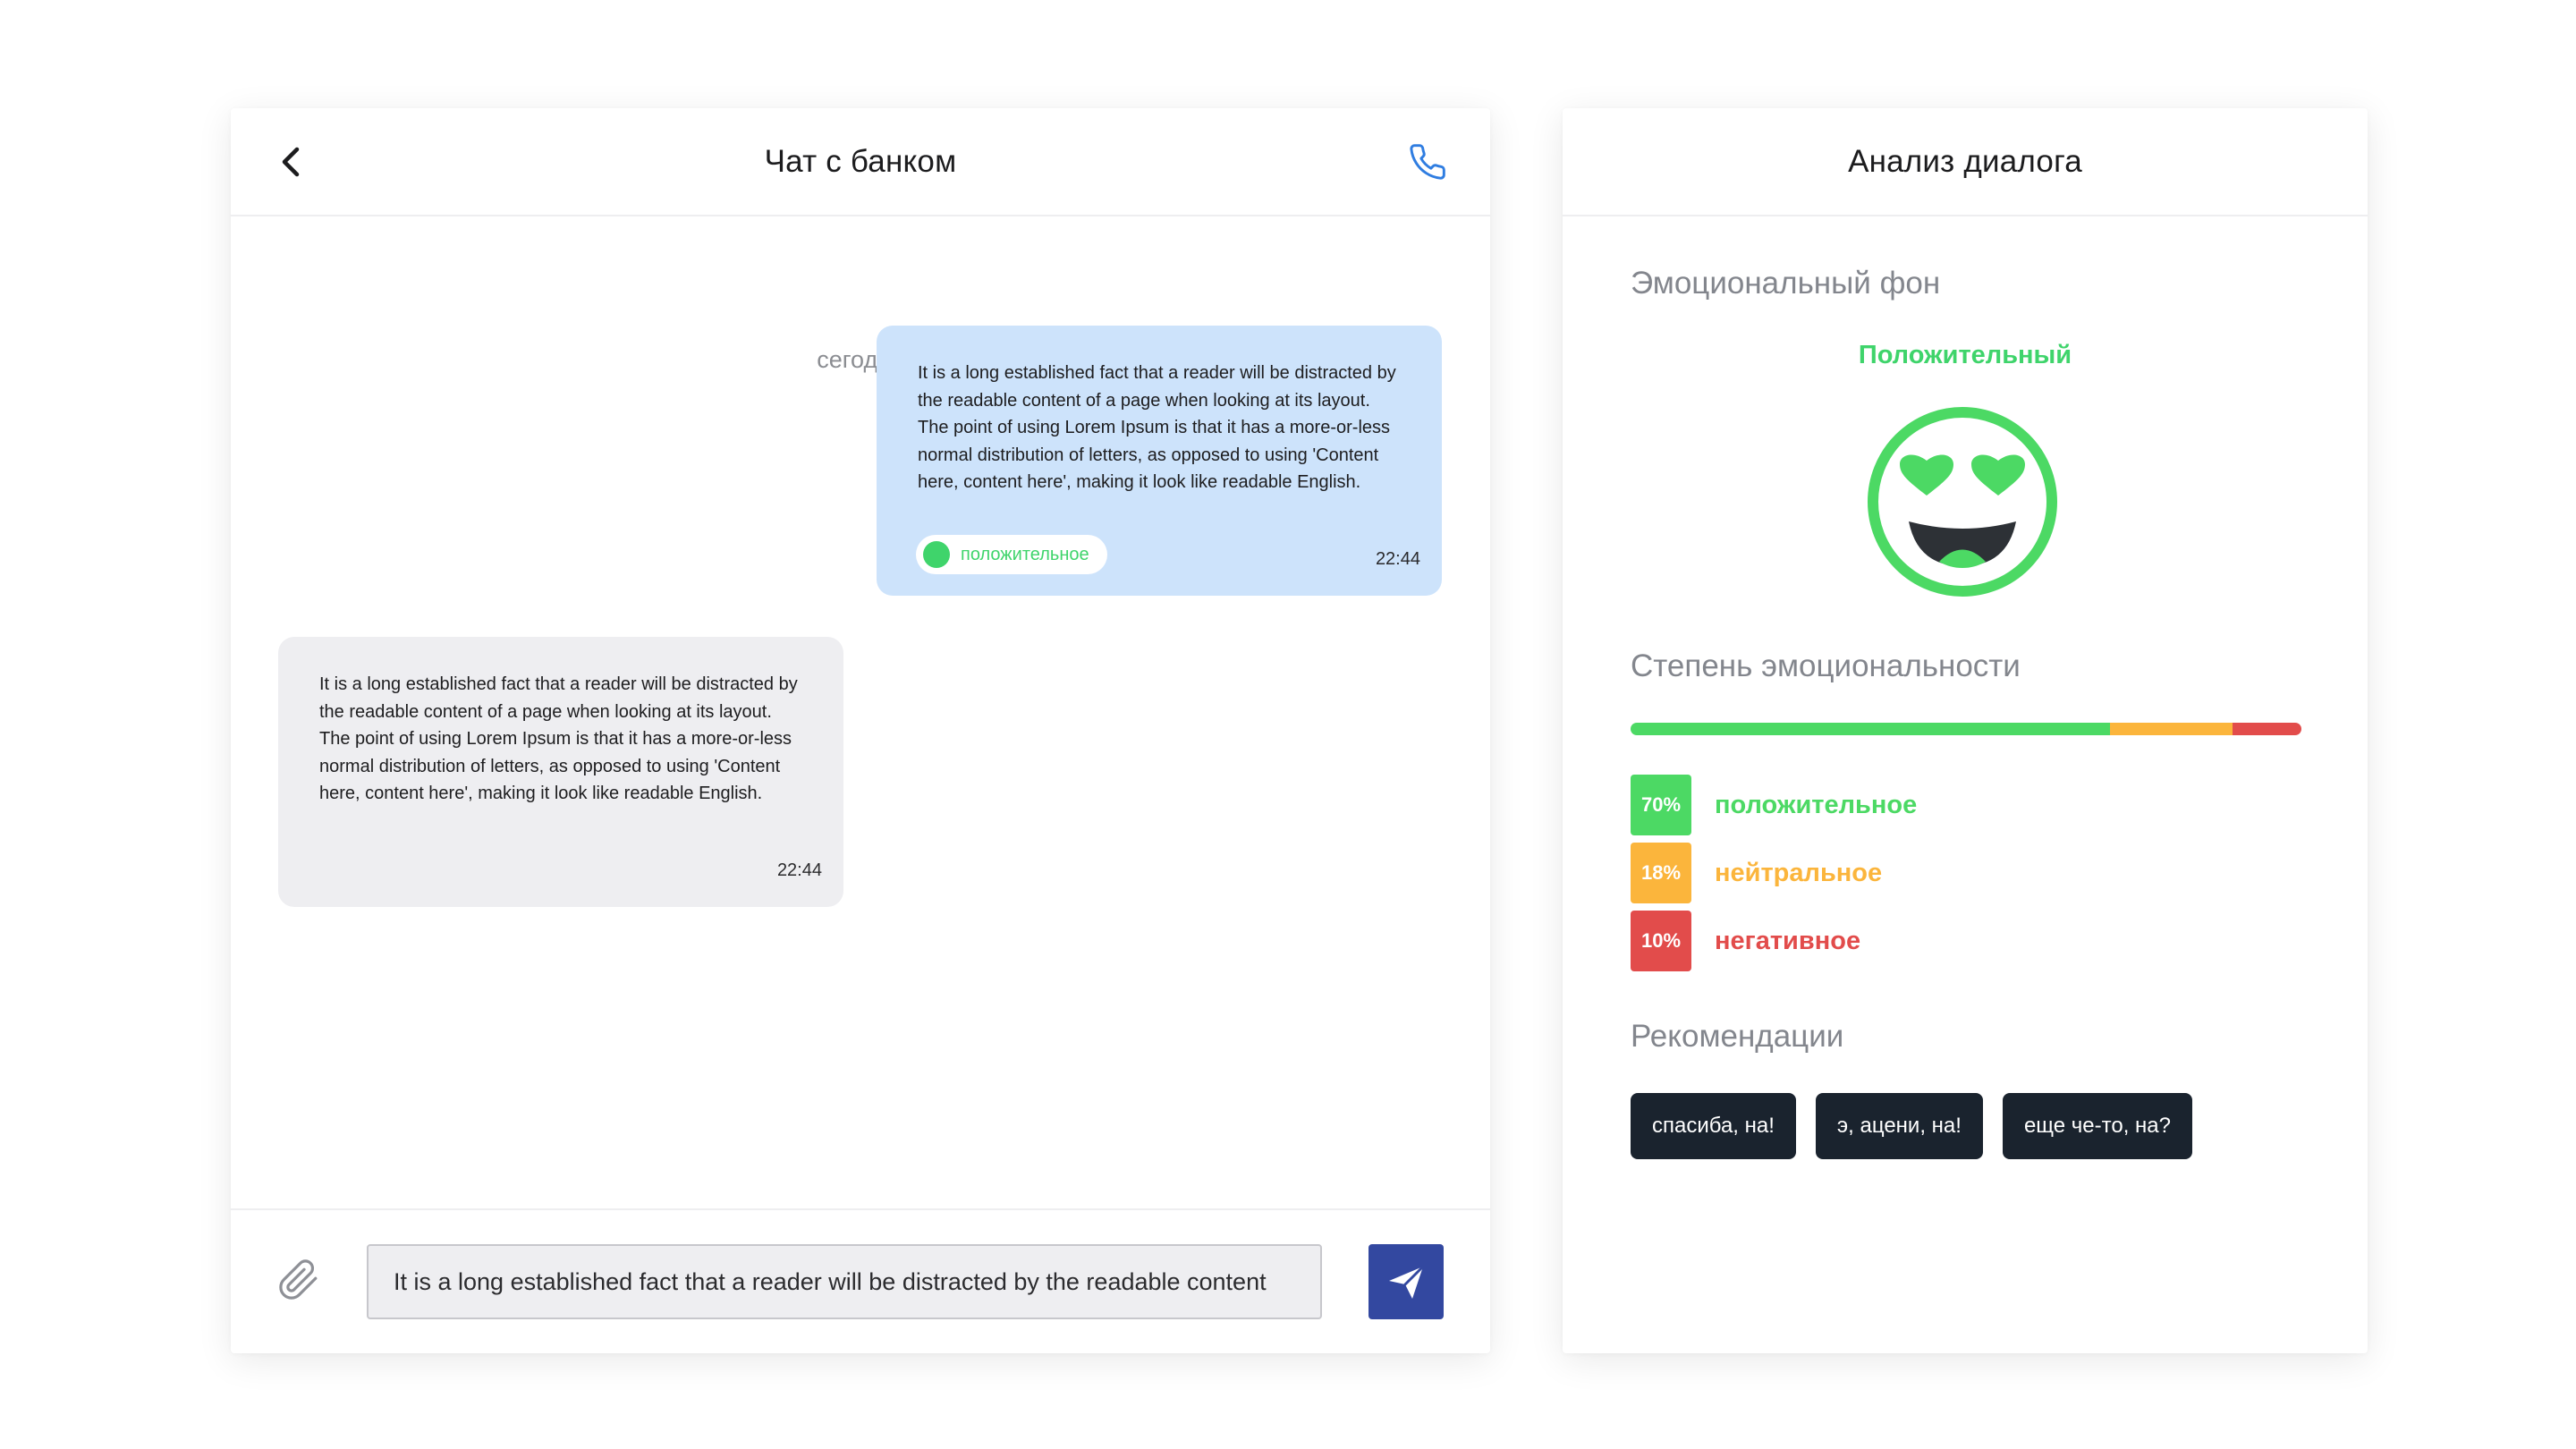 The image size is (2576, 1449). I want to click on percent-badge-positive: 70%, so click(1661, 805).